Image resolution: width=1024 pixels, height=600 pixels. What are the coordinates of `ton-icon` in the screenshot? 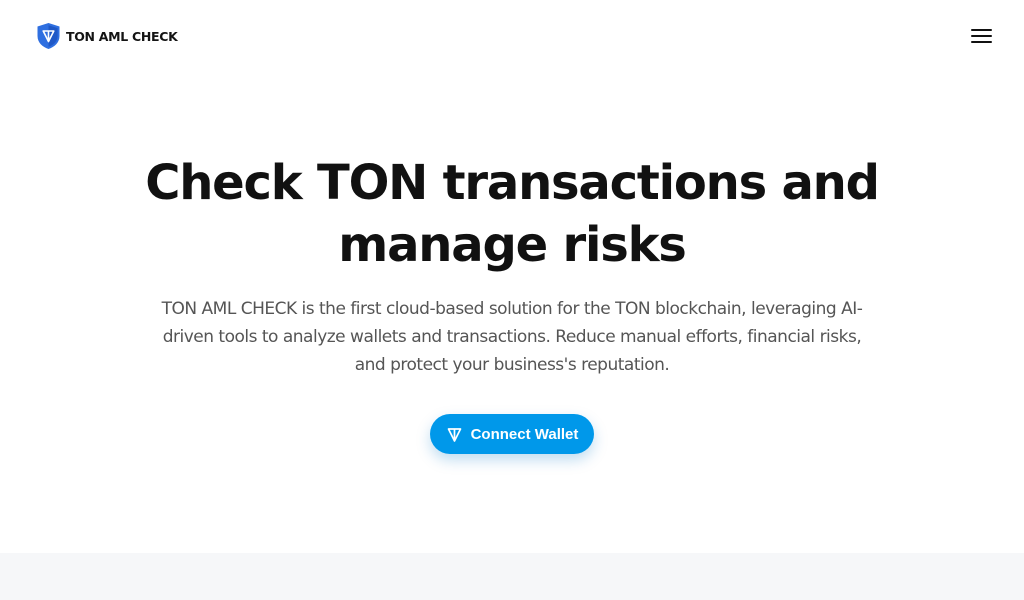 It's located at (454, 434).